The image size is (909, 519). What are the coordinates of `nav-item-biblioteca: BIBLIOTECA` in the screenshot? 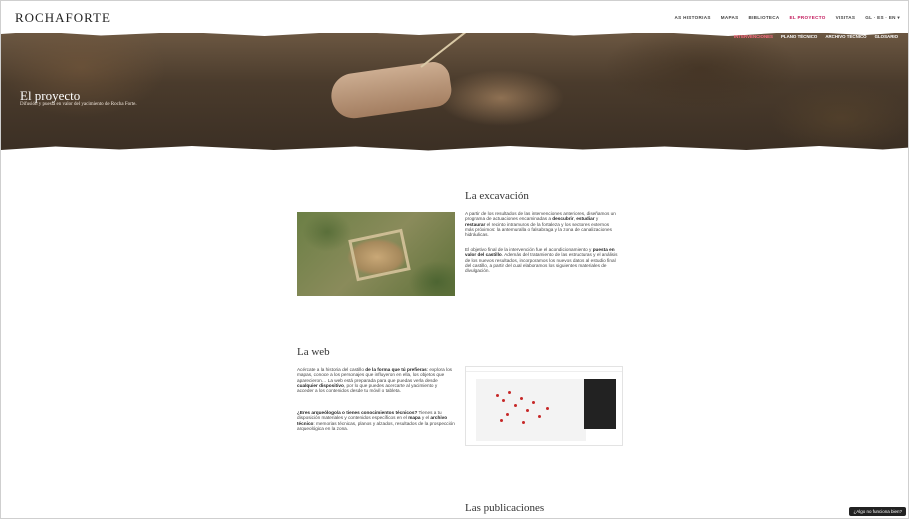 It's located at (763, 18).